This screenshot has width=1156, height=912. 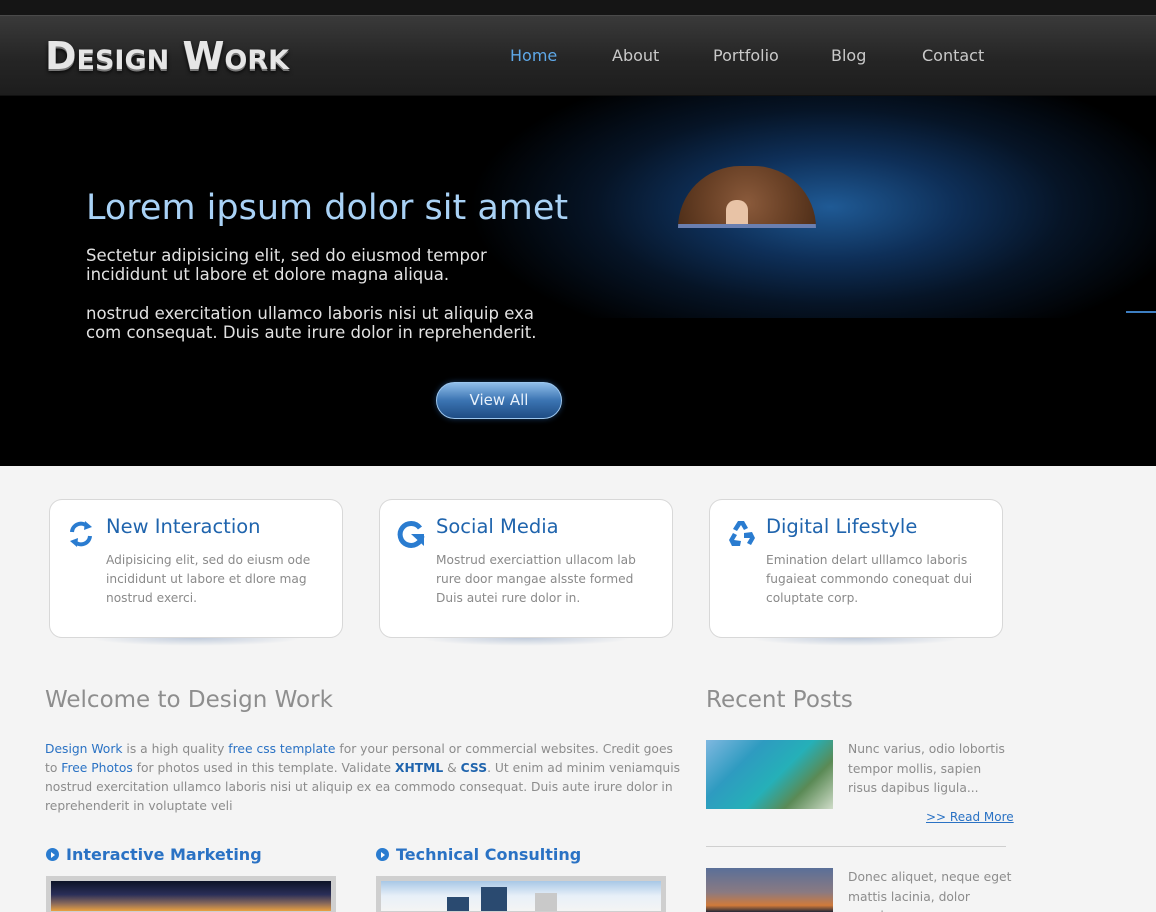 What do you see at coordinates (167, 56) in the screenshot?
I see `site-logo: Design Work` at bounding box center [167, 56].